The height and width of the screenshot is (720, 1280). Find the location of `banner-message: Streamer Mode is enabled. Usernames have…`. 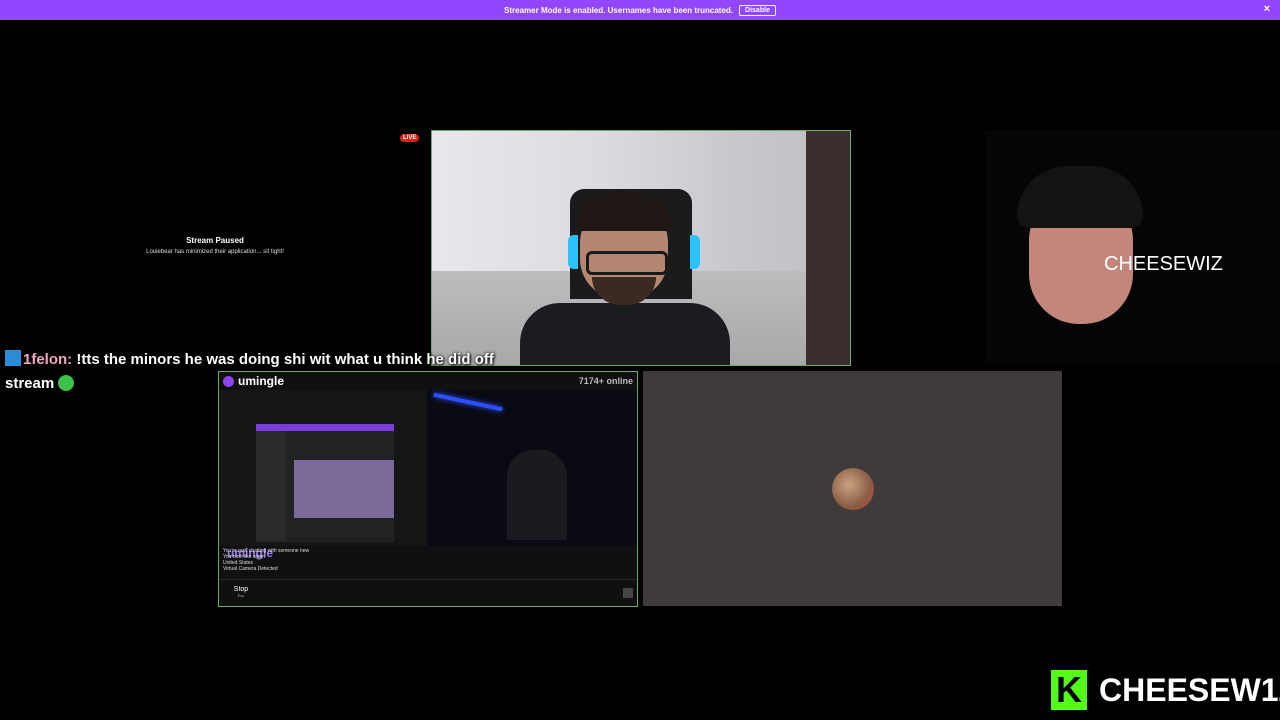

banner-message: Streamer Mode is enabled. Usernames have… is located at coordinates (619, 10).